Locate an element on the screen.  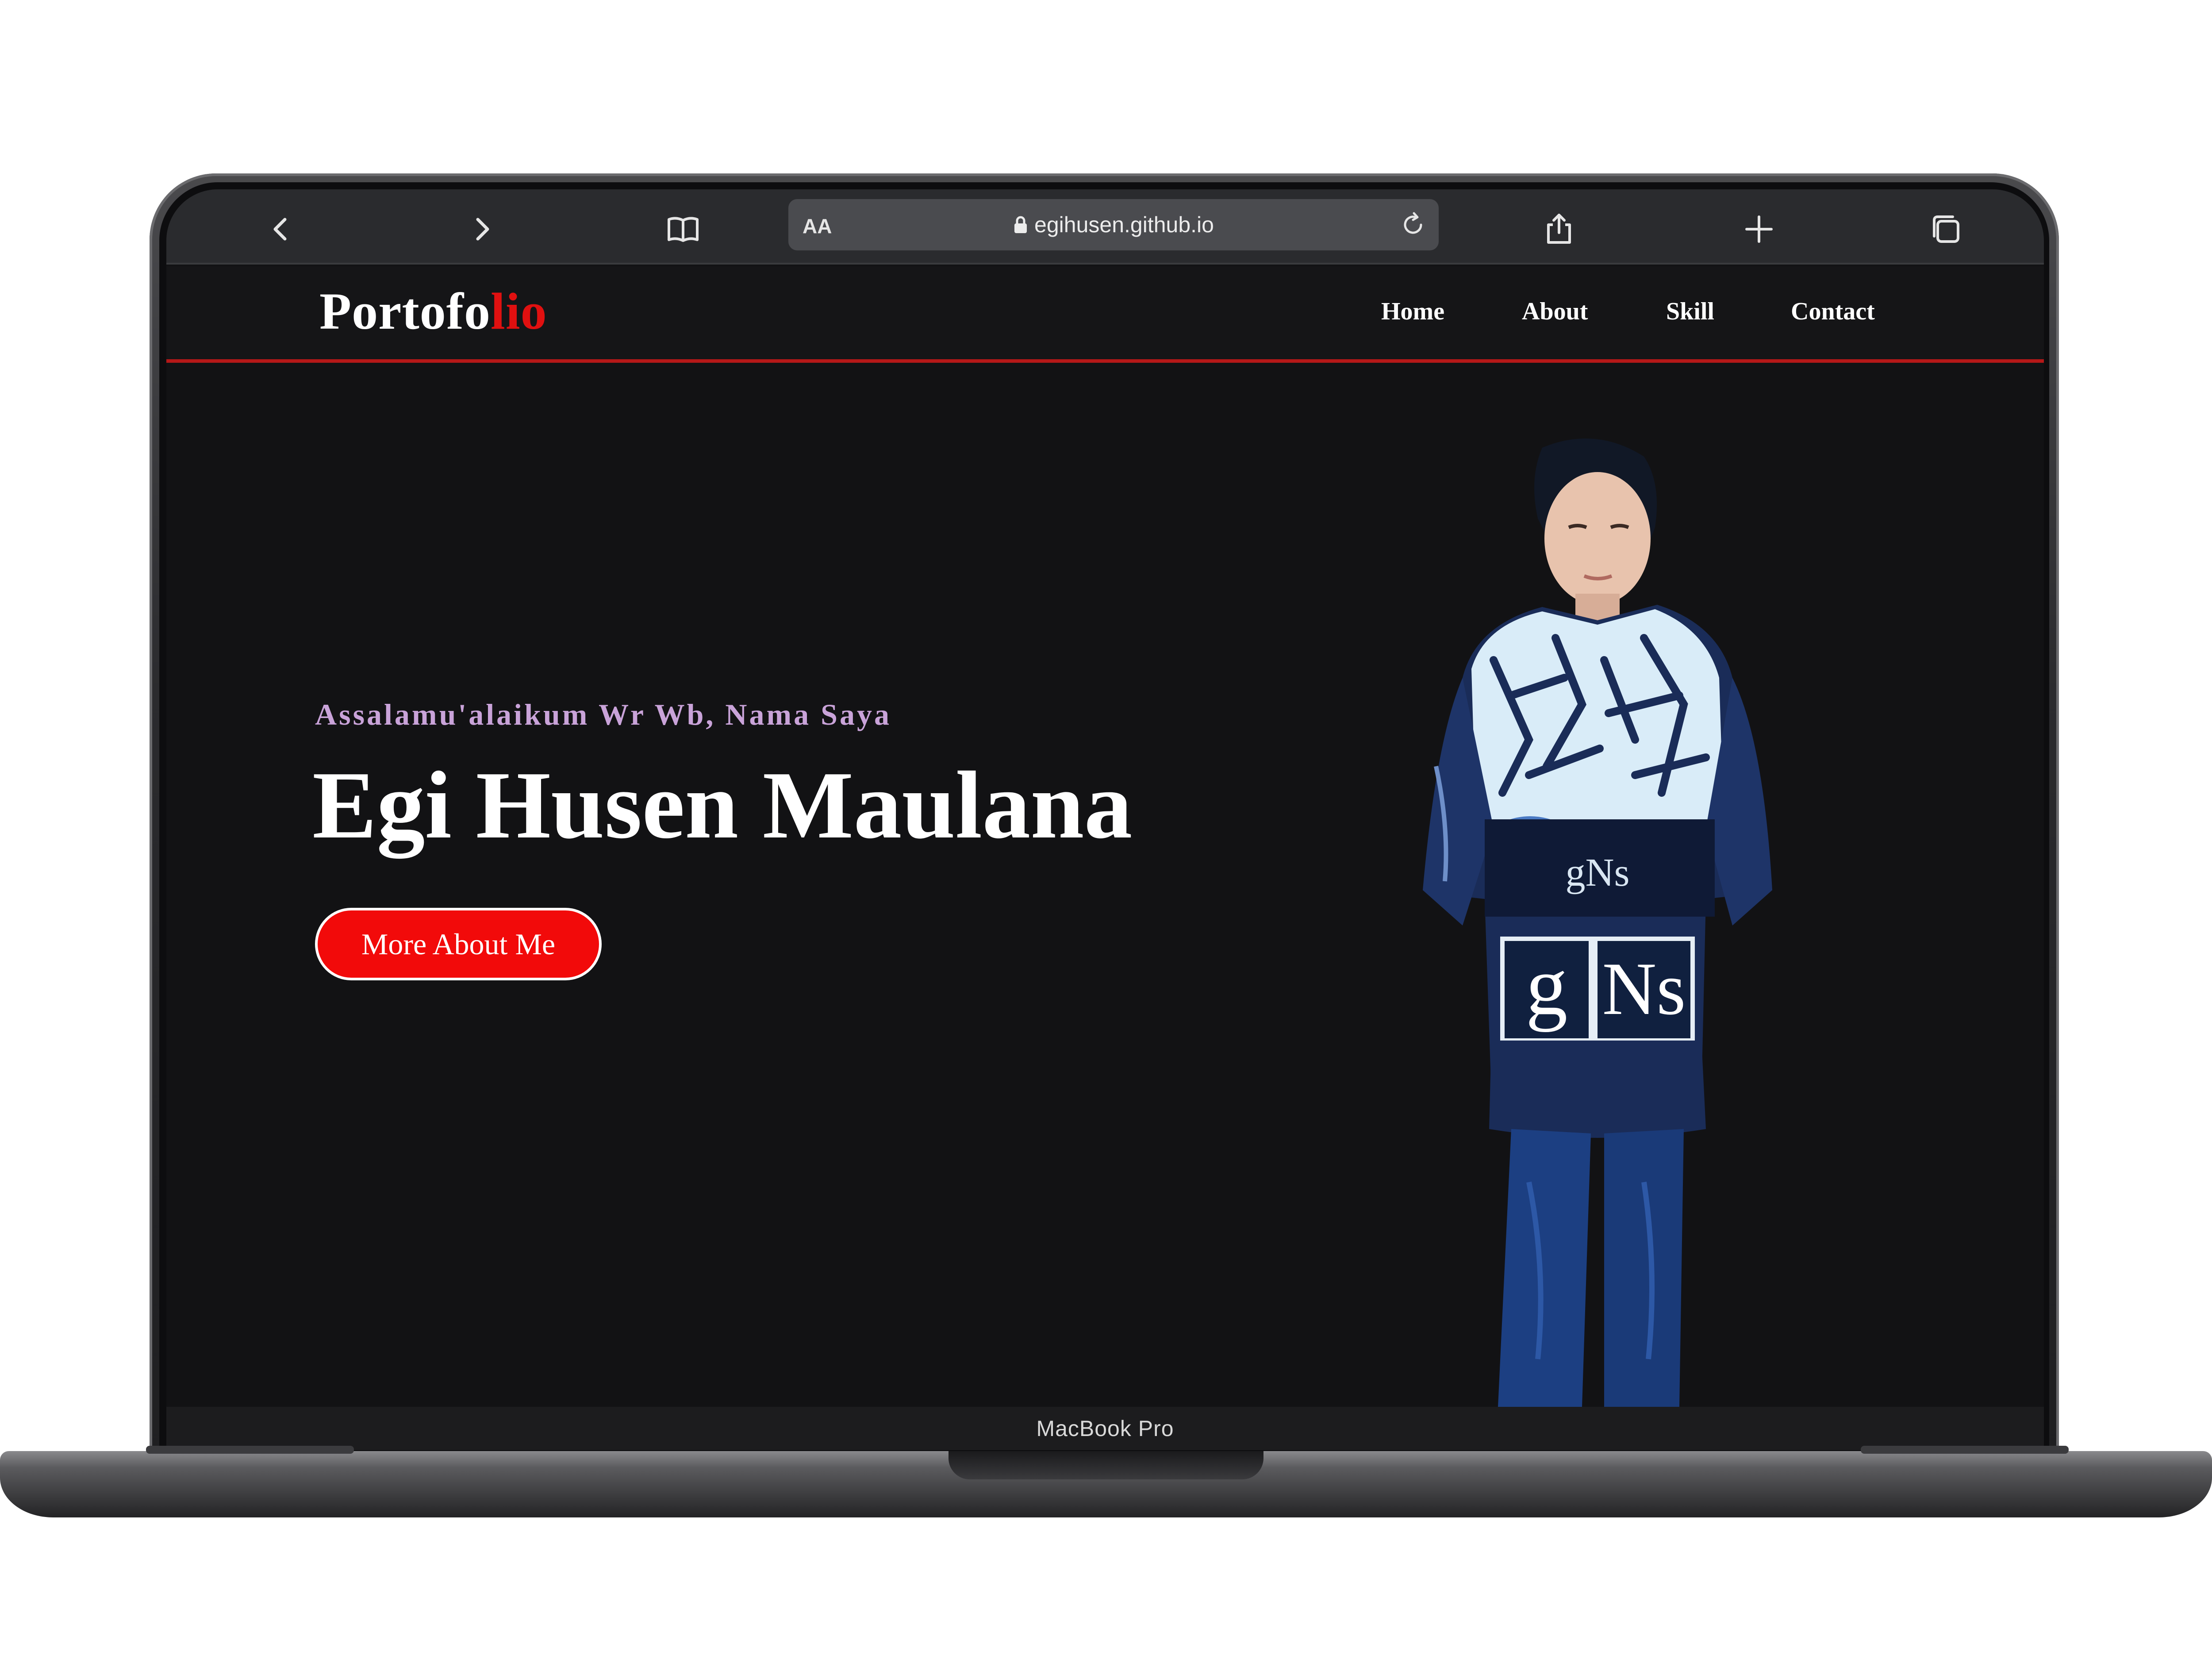
chevron-right-icon is located at coordinates (481, 229).